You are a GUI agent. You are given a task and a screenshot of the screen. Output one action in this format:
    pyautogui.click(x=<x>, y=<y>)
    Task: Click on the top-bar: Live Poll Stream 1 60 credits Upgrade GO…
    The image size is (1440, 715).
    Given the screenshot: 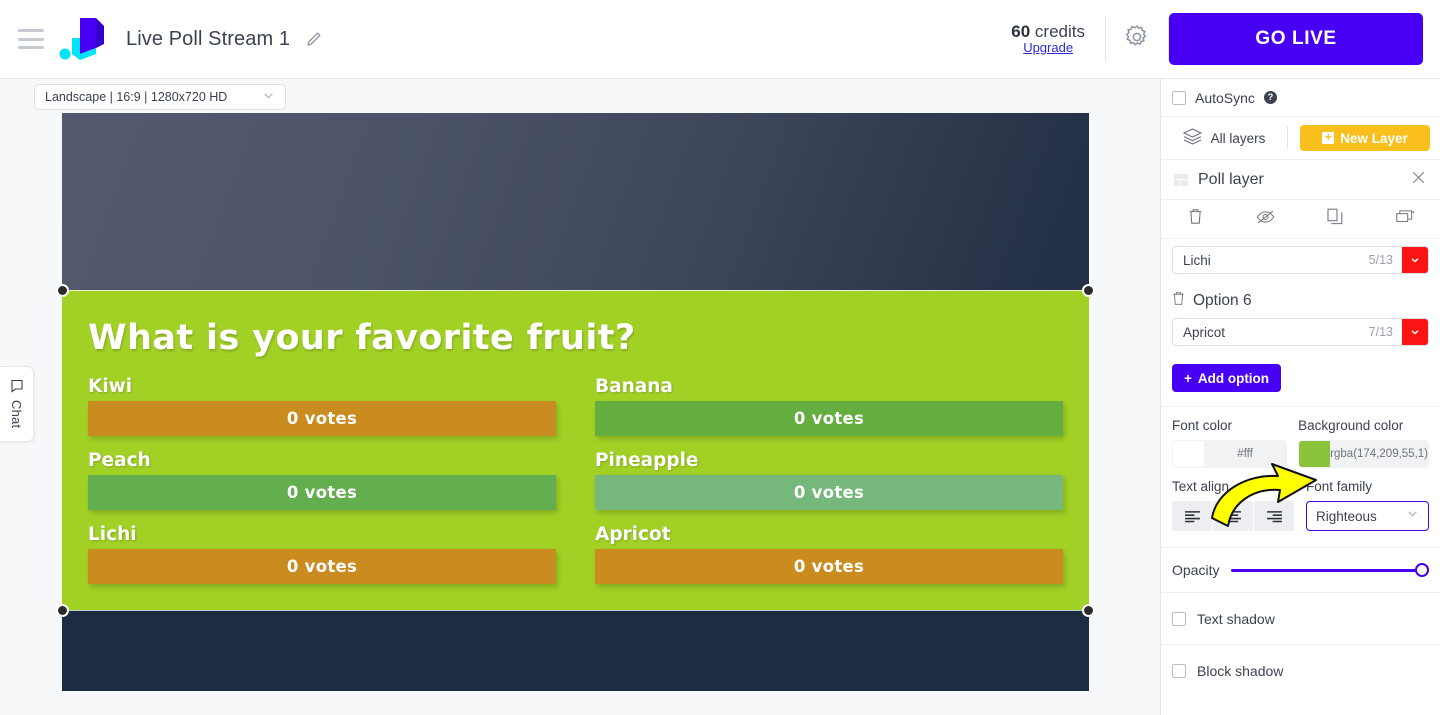 What is the action you would take?
    pyautogui.click(x=720, y=39)
    